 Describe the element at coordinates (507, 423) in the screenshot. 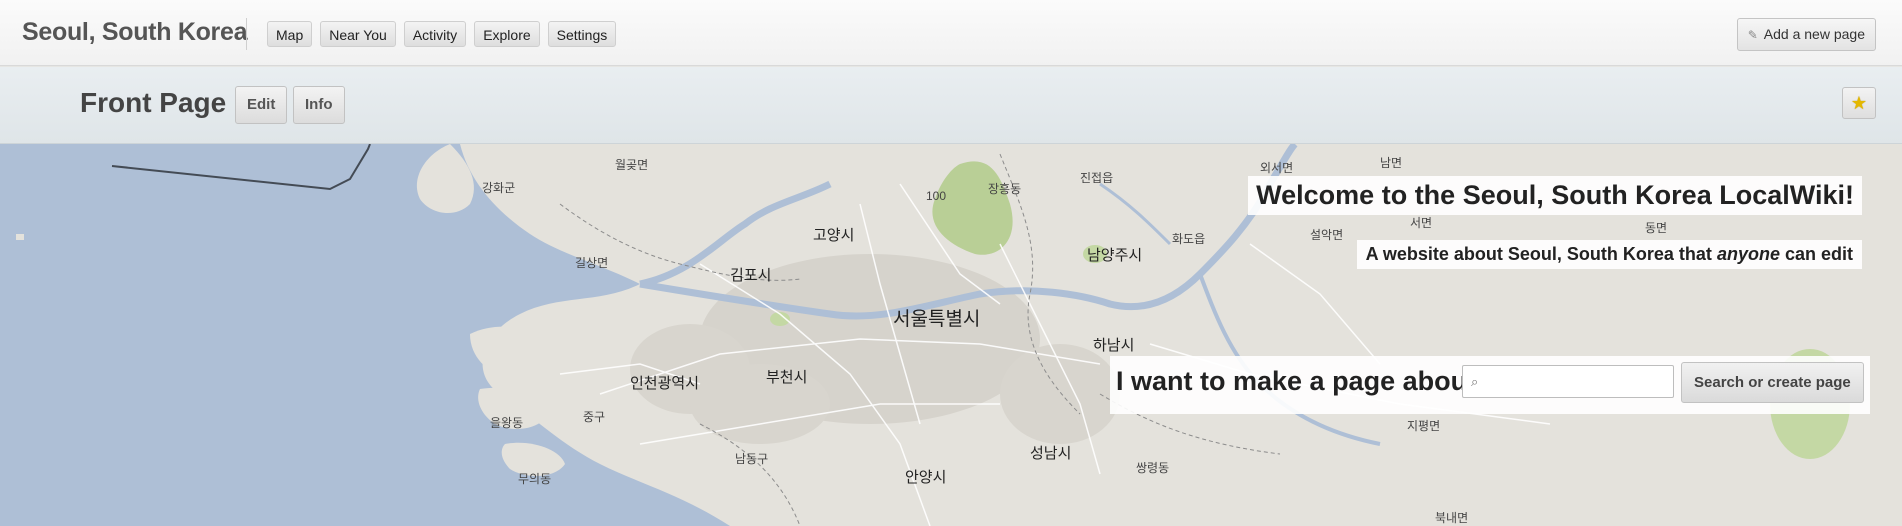

I see `map-label: 을왕동` at that location.